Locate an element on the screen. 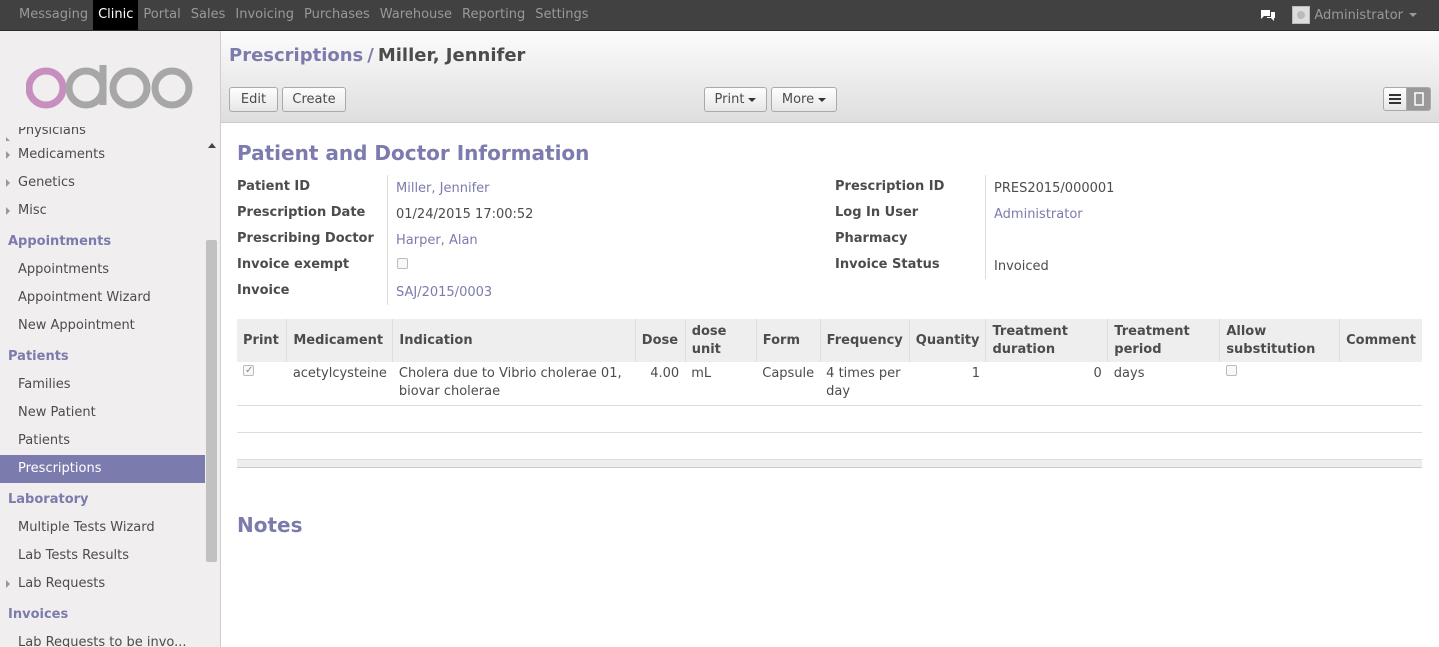 Image resolution: width=1439 pixels, height=647 pixels. sidebar-scrollbar is located at coordinates (212, 392).